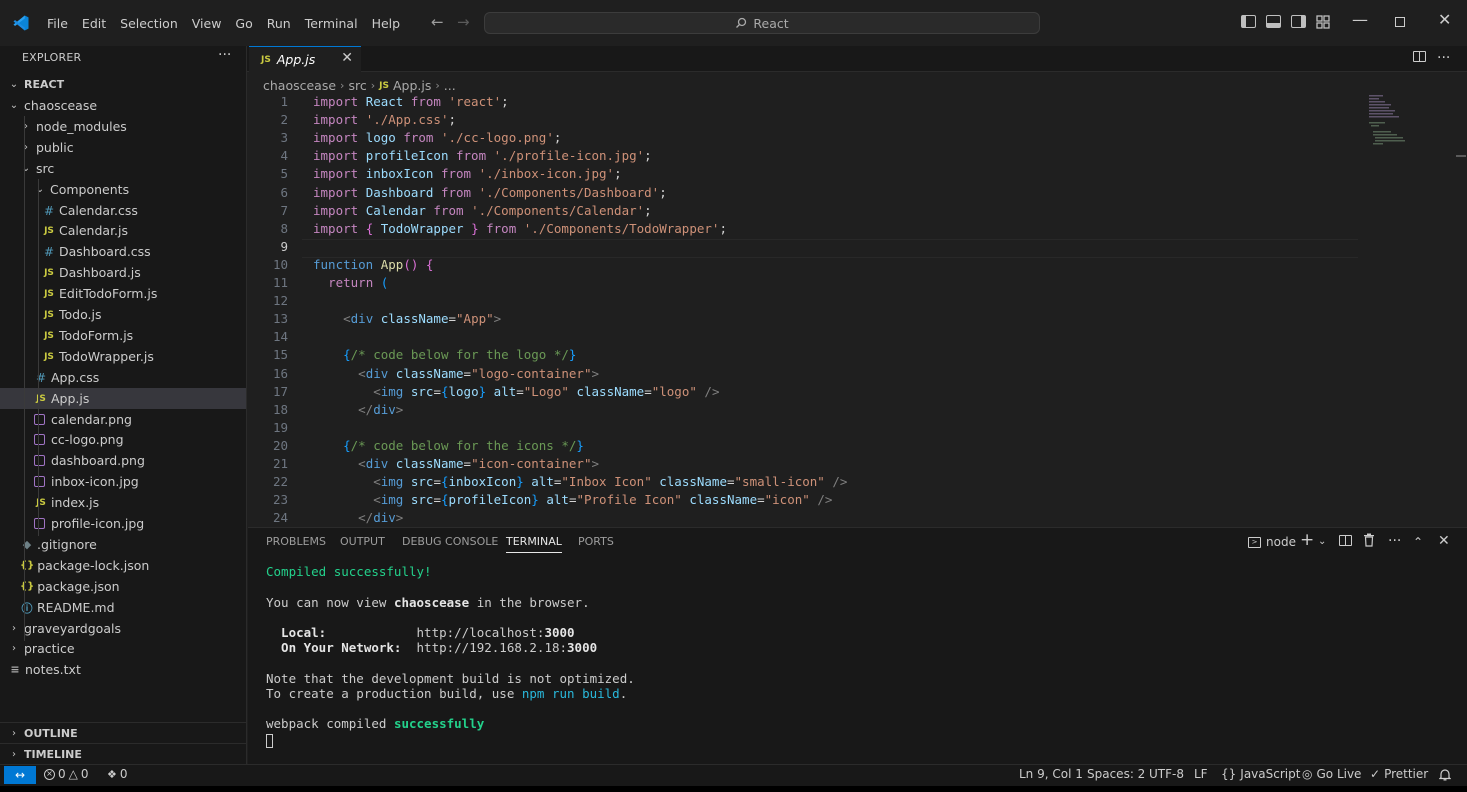 The width and height of the screenshot is (1467, 792). What do you see at coordinates (243, 23) in the screenshot?
I see `menu-go: Go` at bounding box center [243, 23].